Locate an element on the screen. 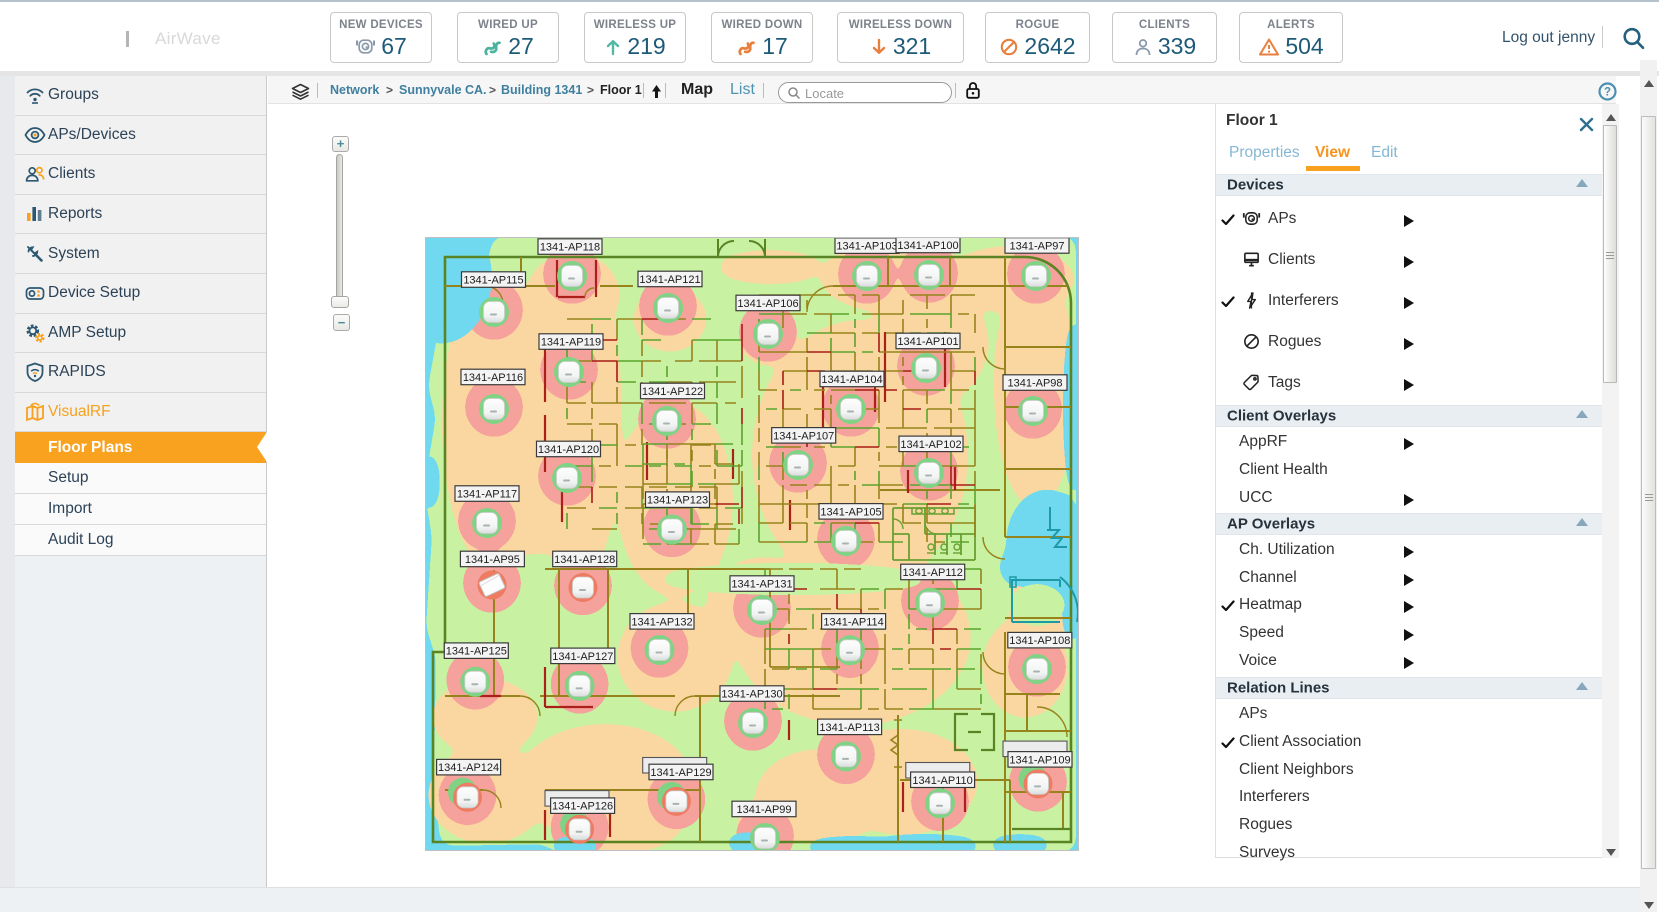  svg-text: 1341-AP132 is located at coordinates (661, 622).